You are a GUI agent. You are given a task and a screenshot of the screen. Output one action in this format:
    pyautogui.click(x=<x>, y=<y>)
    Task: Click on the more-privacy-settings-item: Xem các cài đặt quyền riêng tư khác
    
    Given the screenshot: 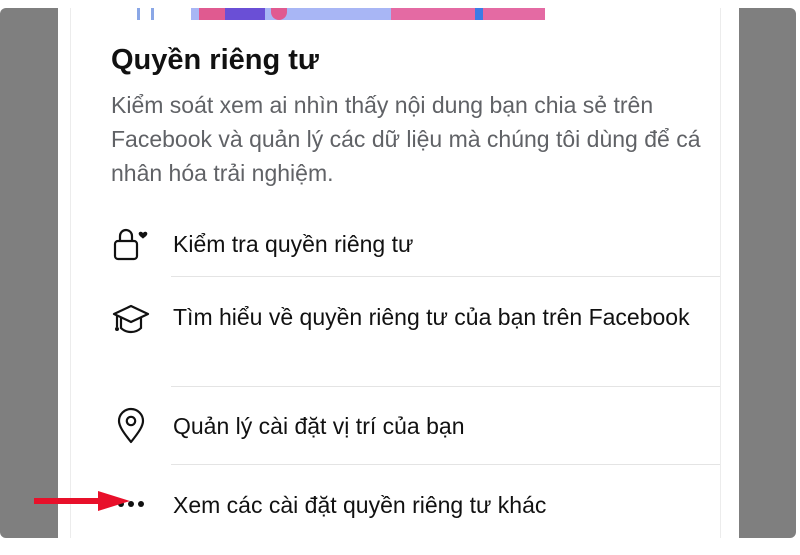 What is the action you would take?
    pyautogui.click(x=395, y=502)
    